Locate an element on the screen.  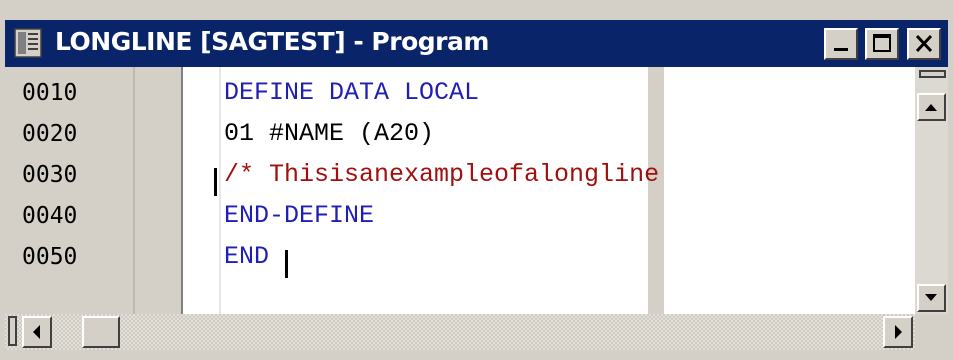
window-bottom-border is located at coordinates (476, 355).